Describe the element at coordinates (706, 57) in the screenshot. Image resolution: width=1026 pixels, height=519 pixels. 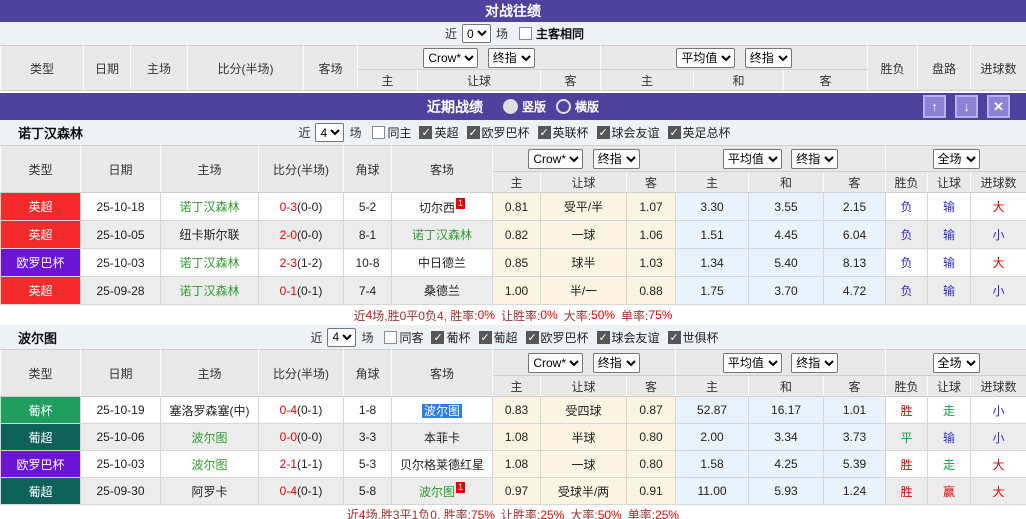
I see `h2h-average-select: 平均值` at that location.